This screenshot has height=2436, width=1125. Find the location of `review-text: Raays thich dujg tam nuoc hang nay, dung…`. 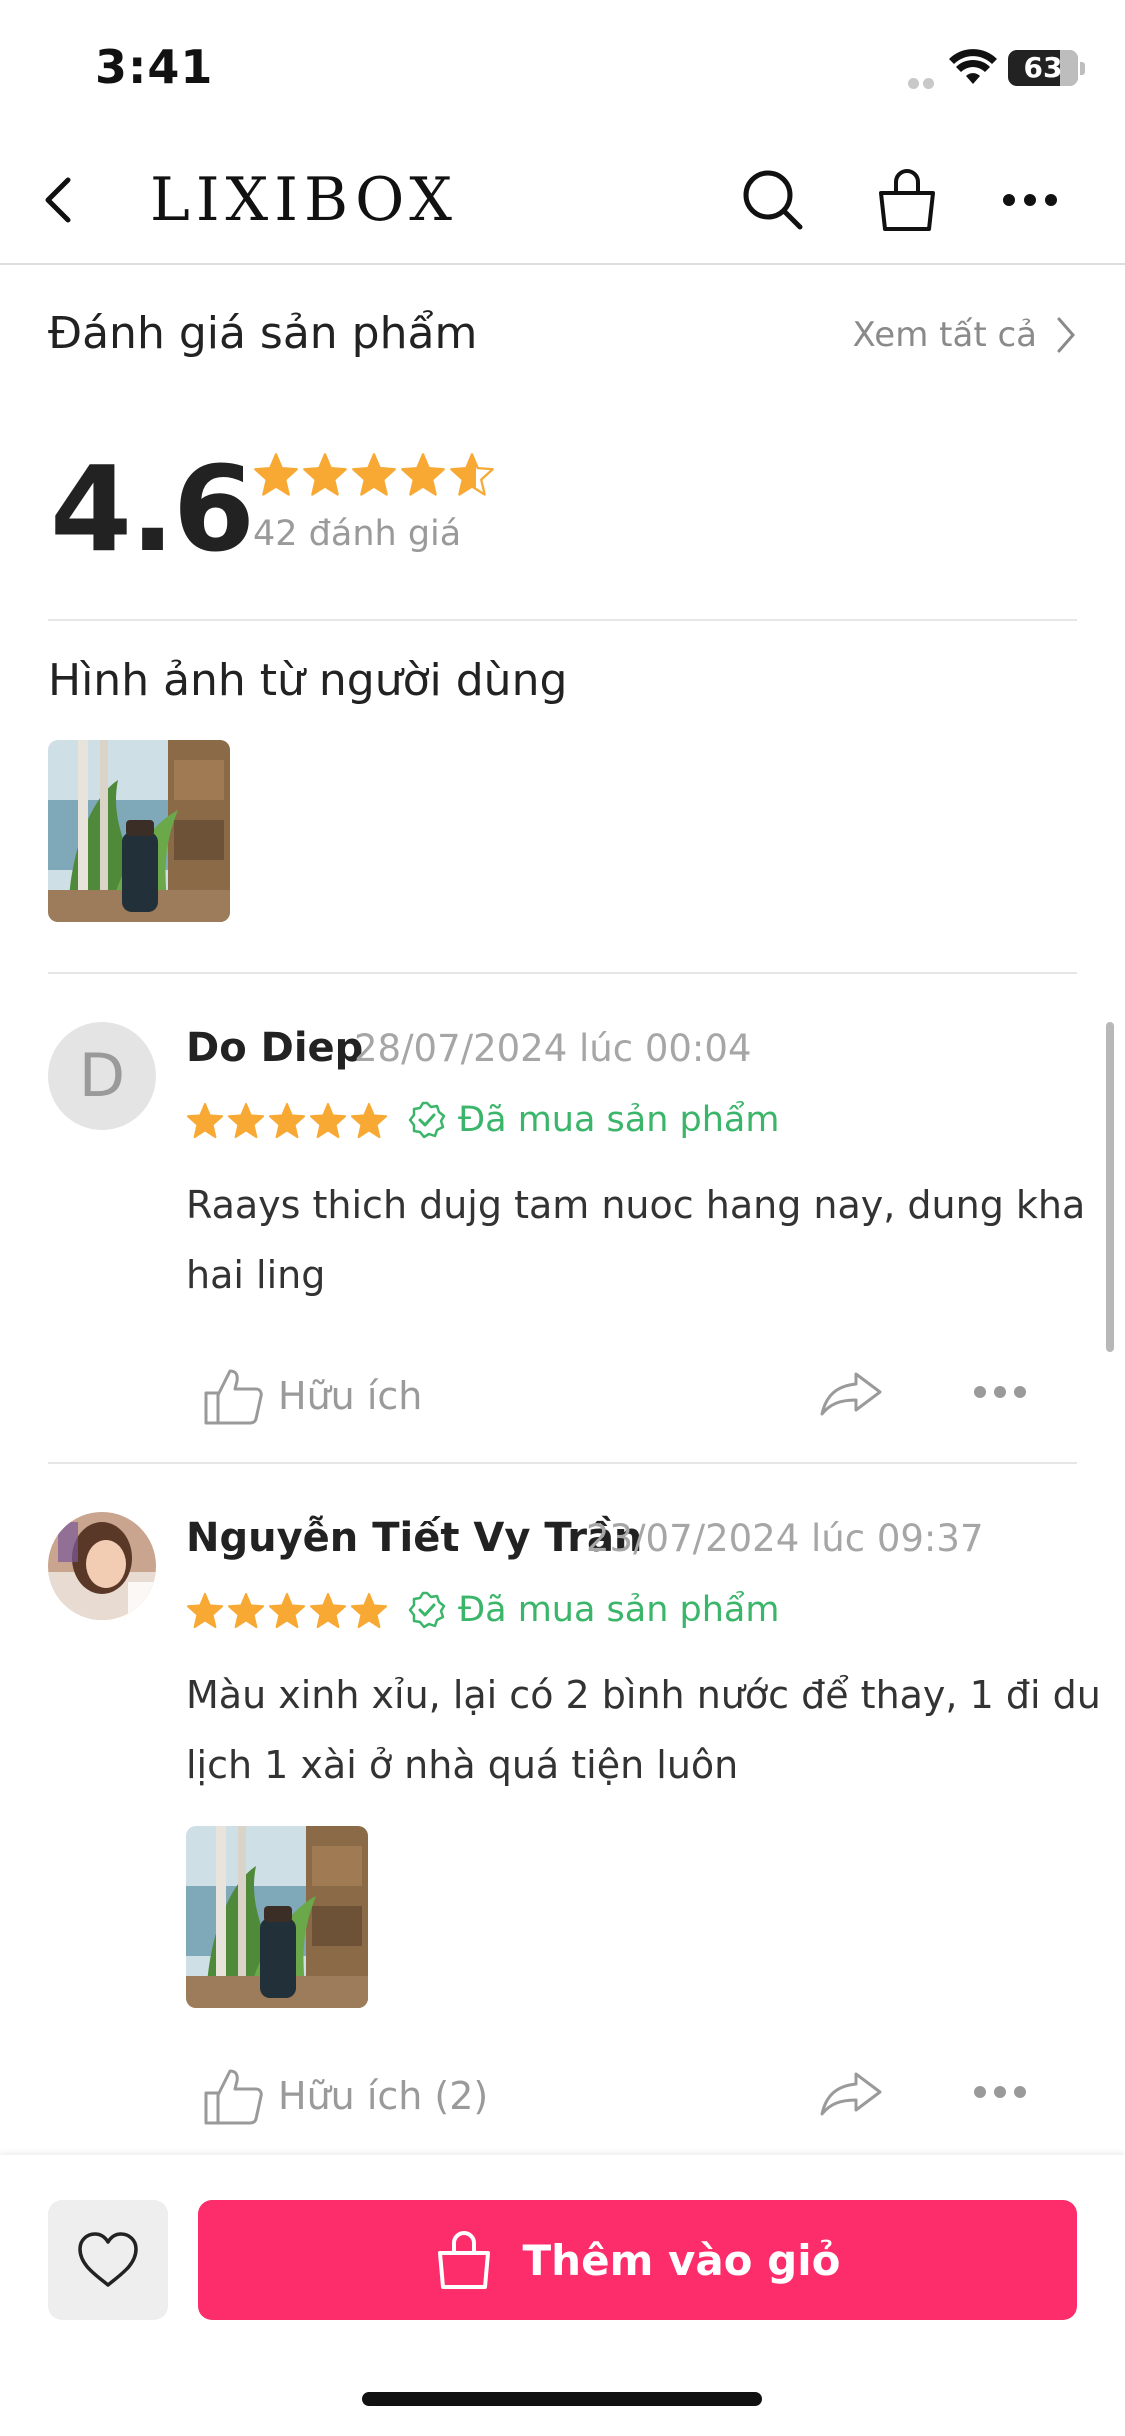

review-text: Raays thich dujg tam nuoc hang nay, dung… is located at coordinates (636, 1240).